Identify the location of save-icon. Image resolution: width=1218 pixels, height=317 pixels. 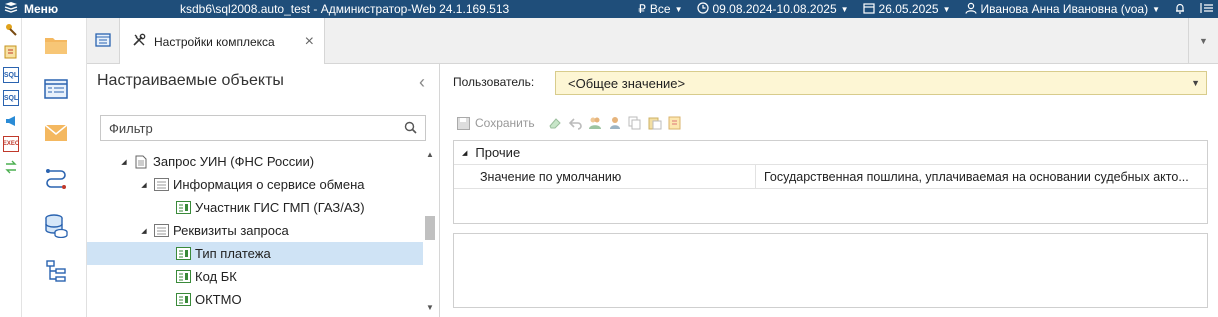
(463, 123).